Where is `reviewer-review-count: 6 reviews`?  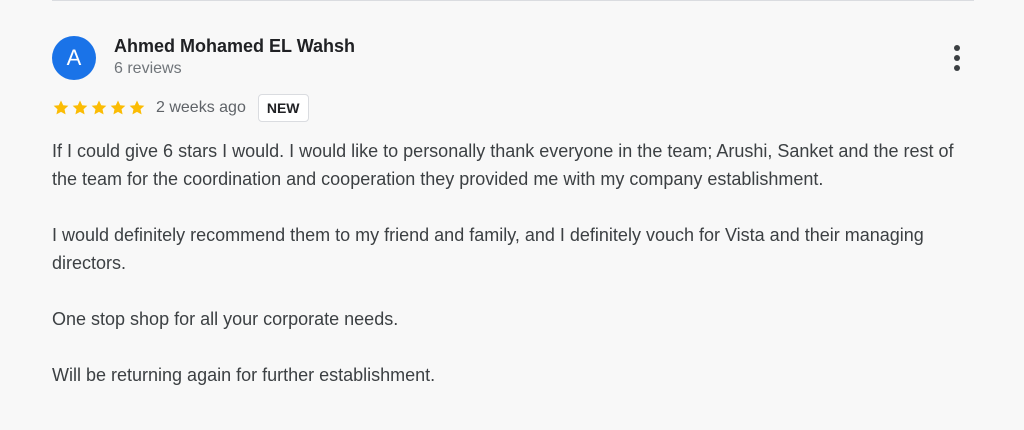 reviewer-review-count: 6 reviews is located at coordinates (148, 68).